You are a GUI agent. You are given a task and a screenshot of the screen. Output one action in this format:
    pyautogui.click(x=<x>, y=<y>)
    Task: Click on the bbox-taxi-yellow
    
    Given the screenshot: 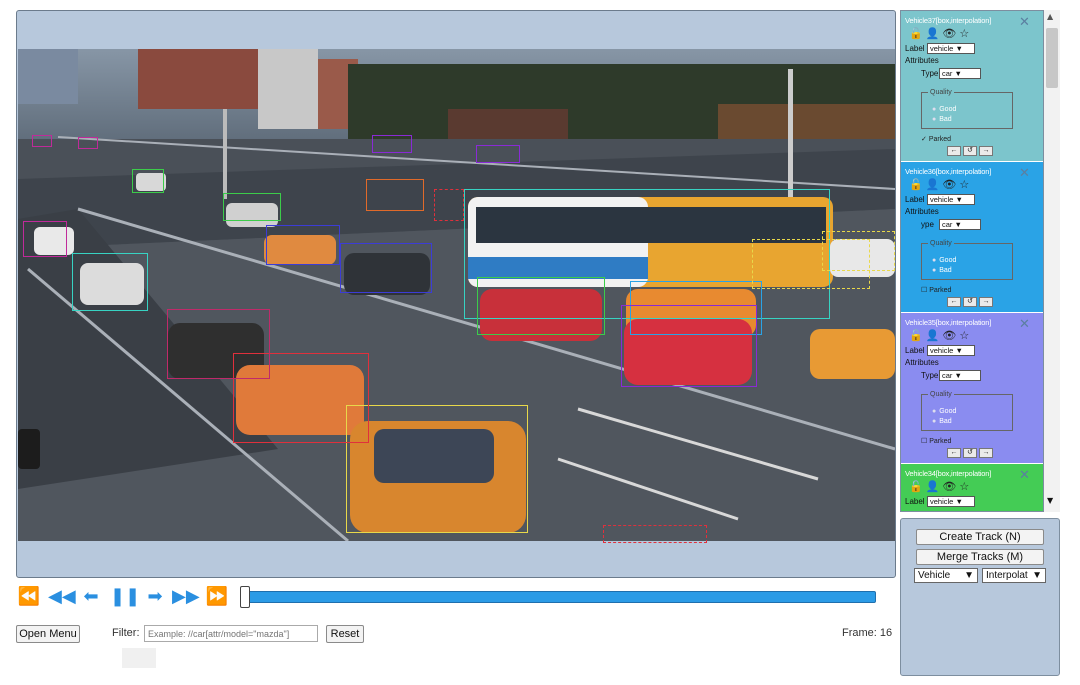 What is the action you would take?
    pyautogui.click(x=437, y=469)
    